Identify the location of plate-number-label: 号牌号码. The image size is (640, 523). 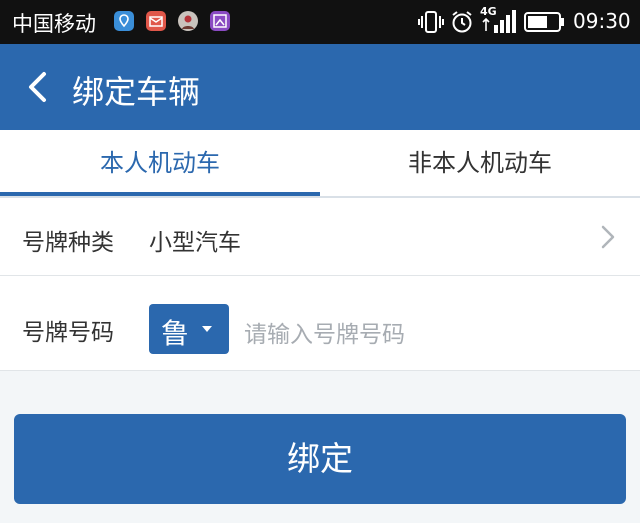
(68, 333).